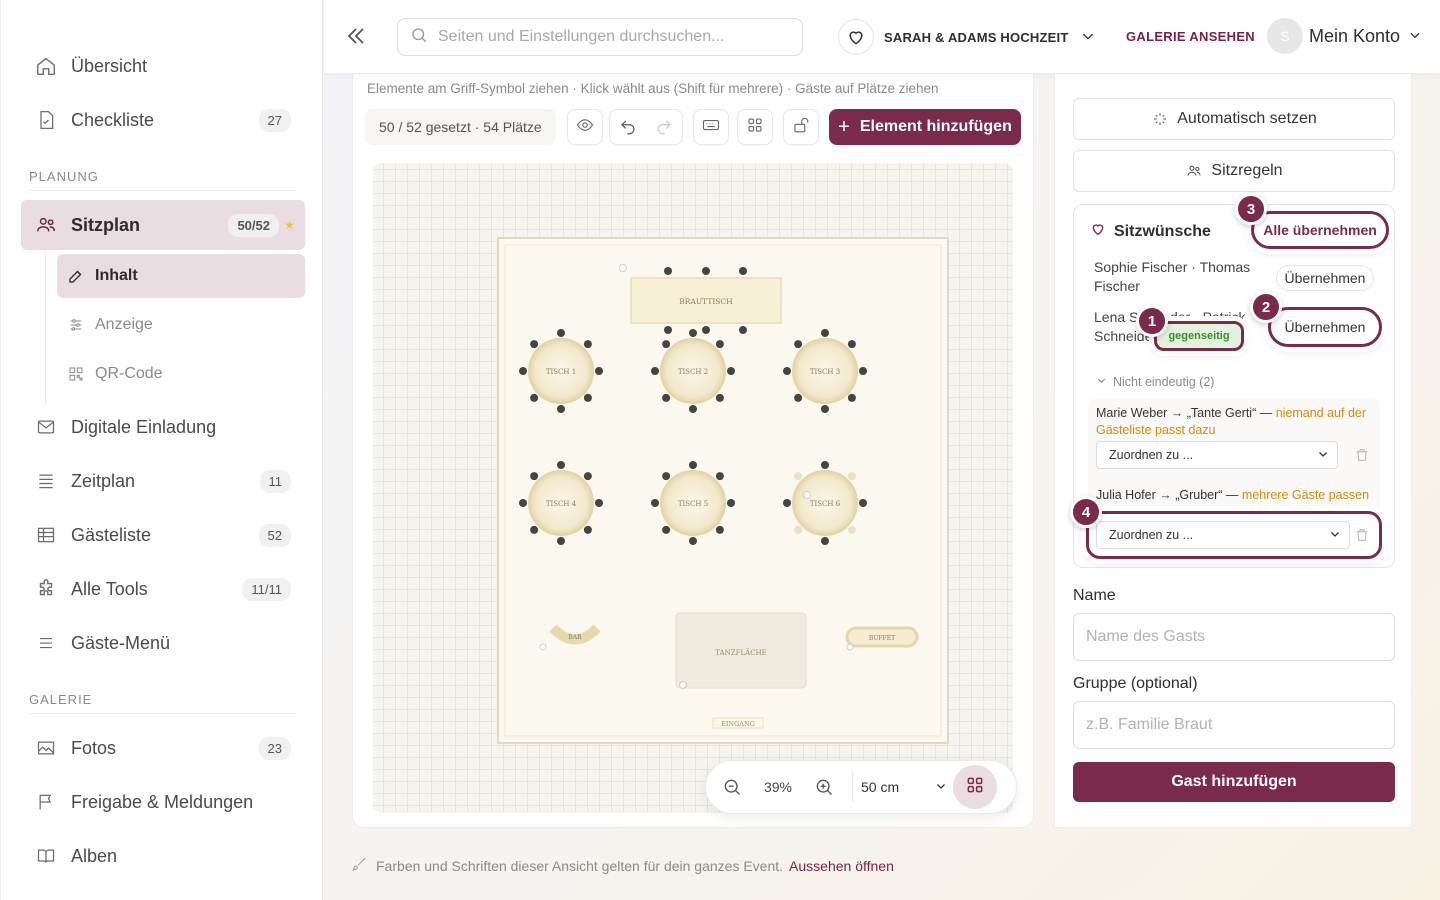 Image resolution: width=1440 pixels, height=900 pixels. What do you see at coordinates (163, 802) in the screenshot?
I see `nav-sharing-reports: Freigabe & Meldungen` at bounding box center [163, 802].